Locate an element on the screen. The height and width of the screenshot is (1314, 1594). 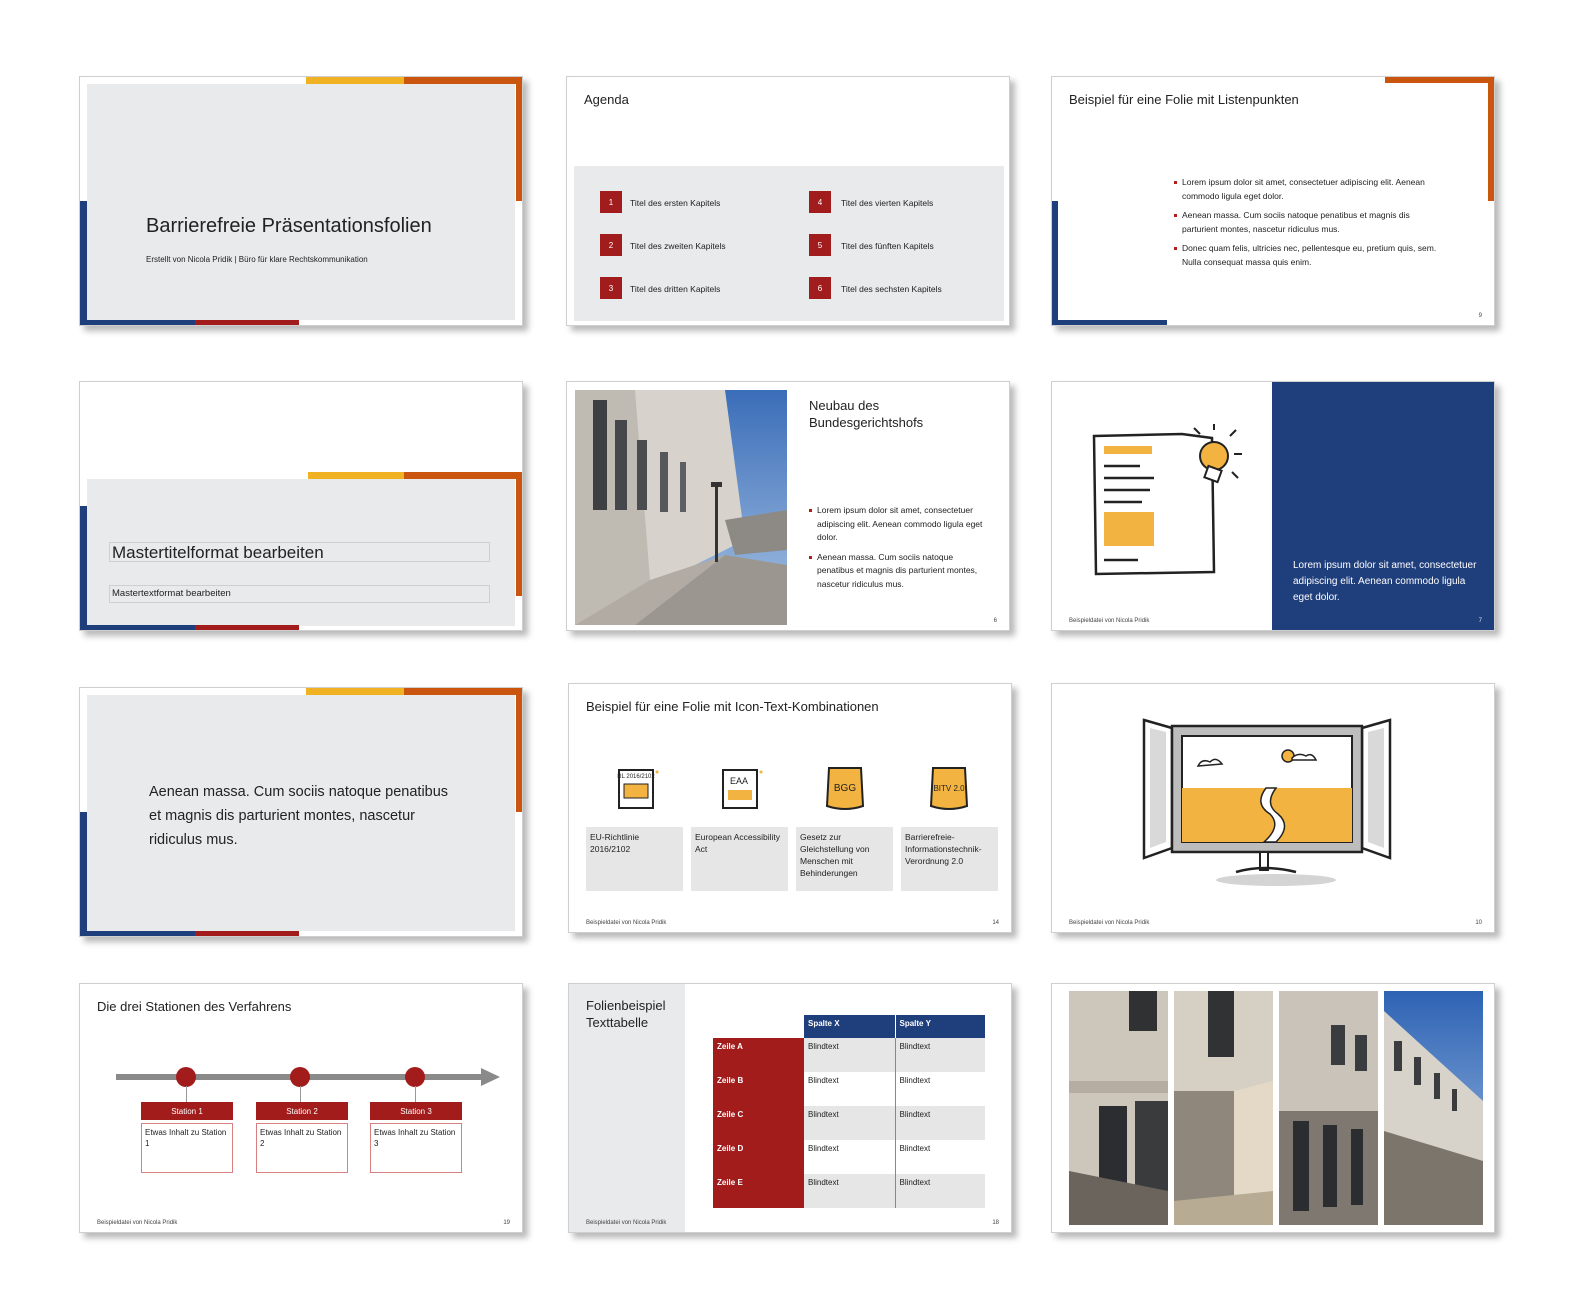
table-row: Zeile B Blindtext Blindtext is located at coordinates (849, 1089).